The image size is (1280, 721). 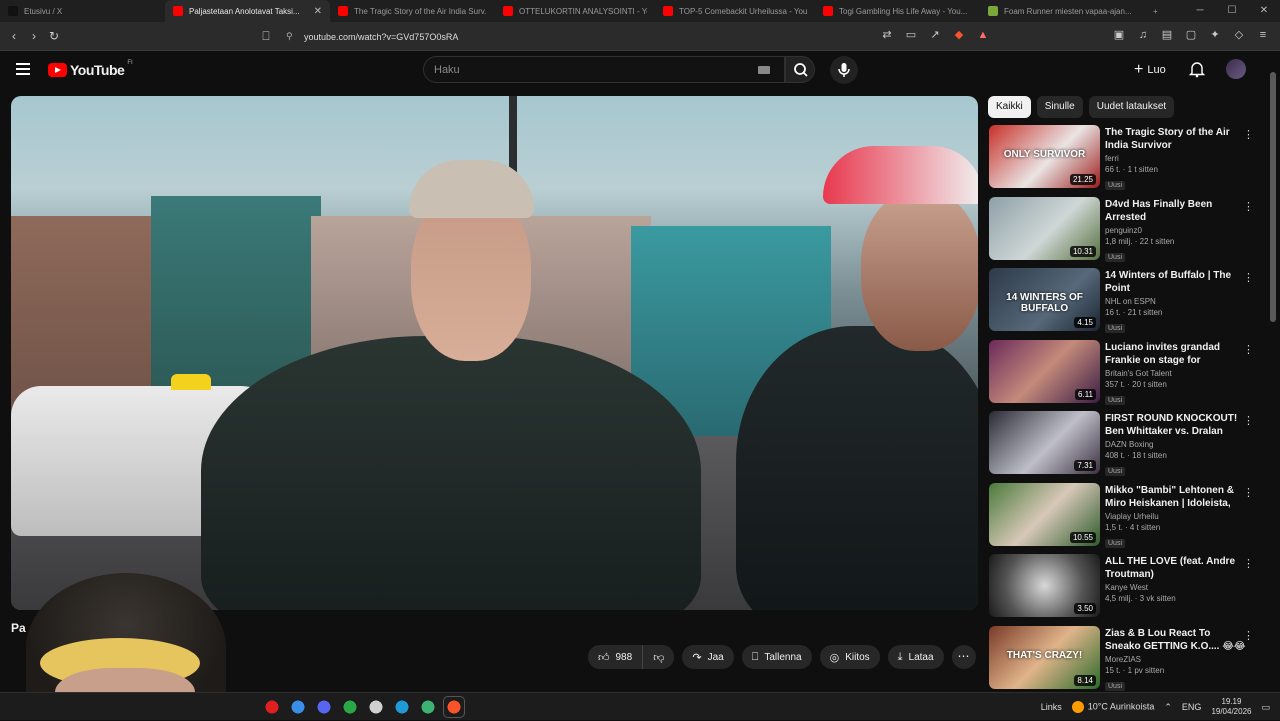 What do you see at coordinates (1191, 35) in the screenshot?
I see `wallet-icon: ▢` at bounding box center [1191, 35].